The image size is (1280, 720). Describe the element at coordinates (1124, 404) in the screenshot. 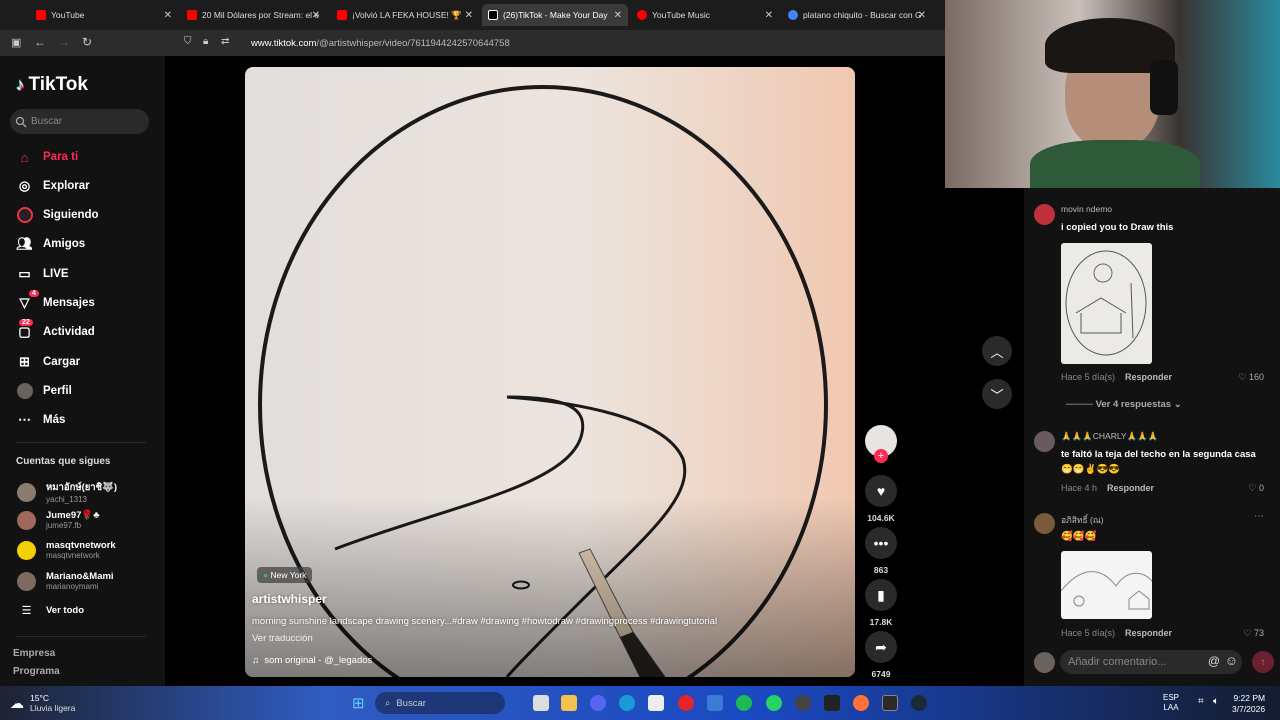

I see `view-replies-button: ──── Ver 4 respuestas ⌄` at that location.